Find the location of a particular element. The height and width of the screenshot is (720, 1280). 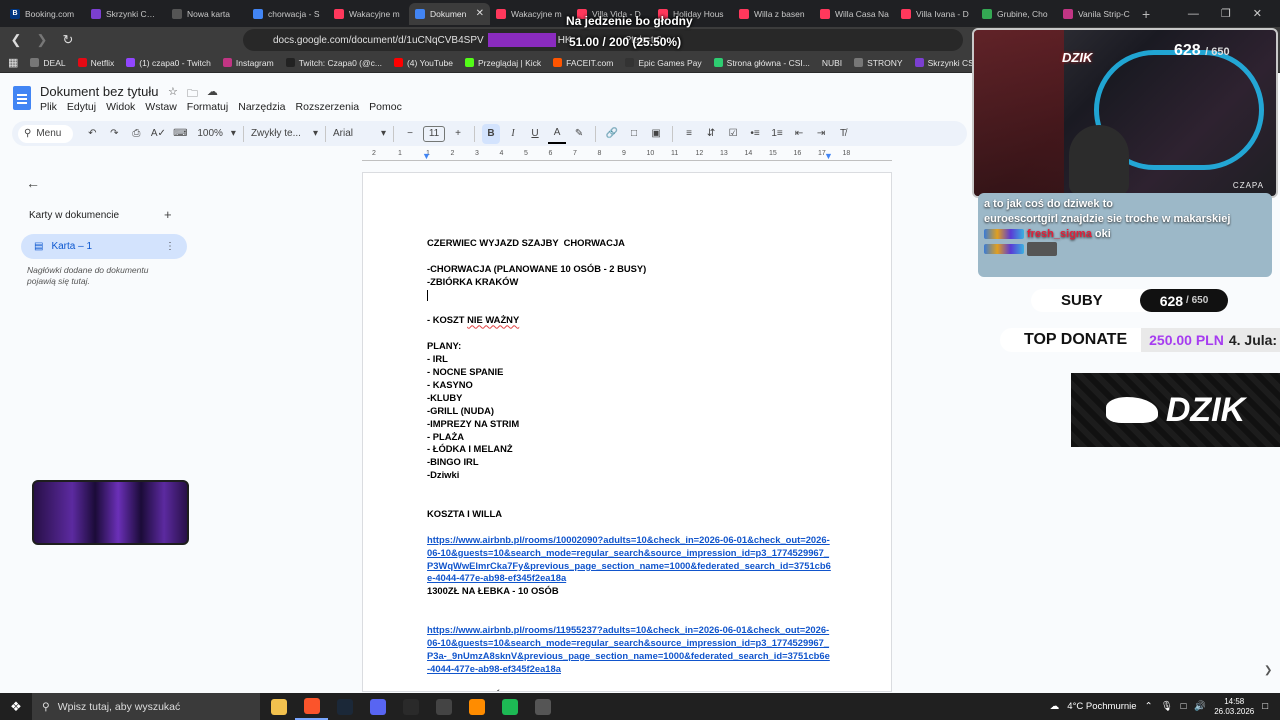

bookmark-item: Epic Games Pay is located at coordinates (663, 63).